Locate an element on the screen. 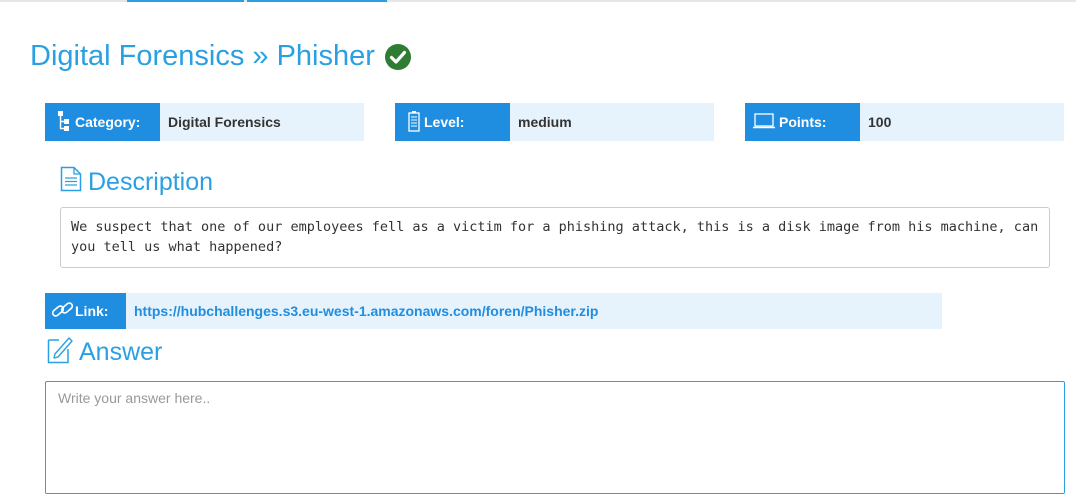 The height and width of the screenshot is (497, 1076). answer-heading: Answer is located at coordinates (104, 352).